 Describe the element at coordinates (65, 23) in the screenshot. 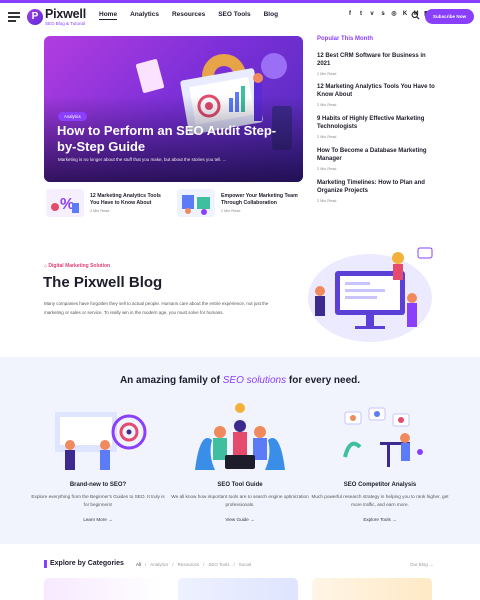

I see `logo-tagline: SEO Blog & Tutorial` at that location.